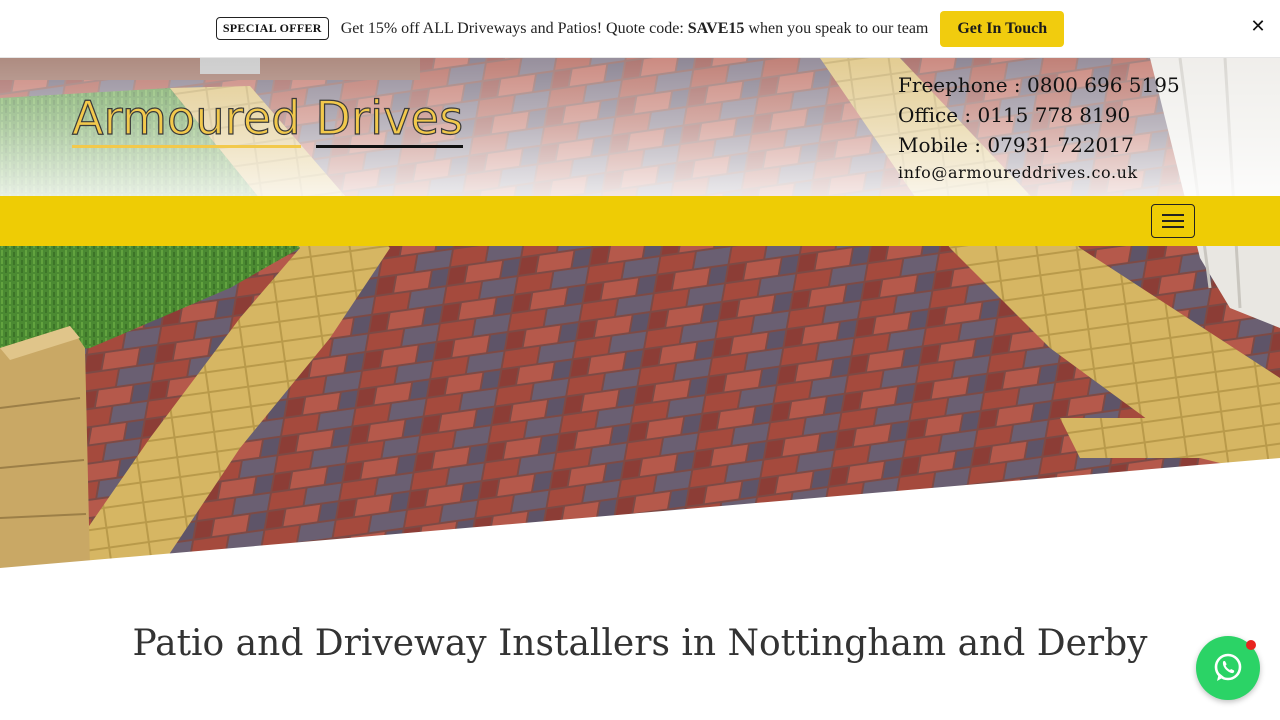 The height and width of the screenshot is (720, 1280). What do you see at coordinates (1039, 85) in the screenshot?
I see `freephone-number: Freephone : 0800 696 5195` at bounding box center [1039, 85].